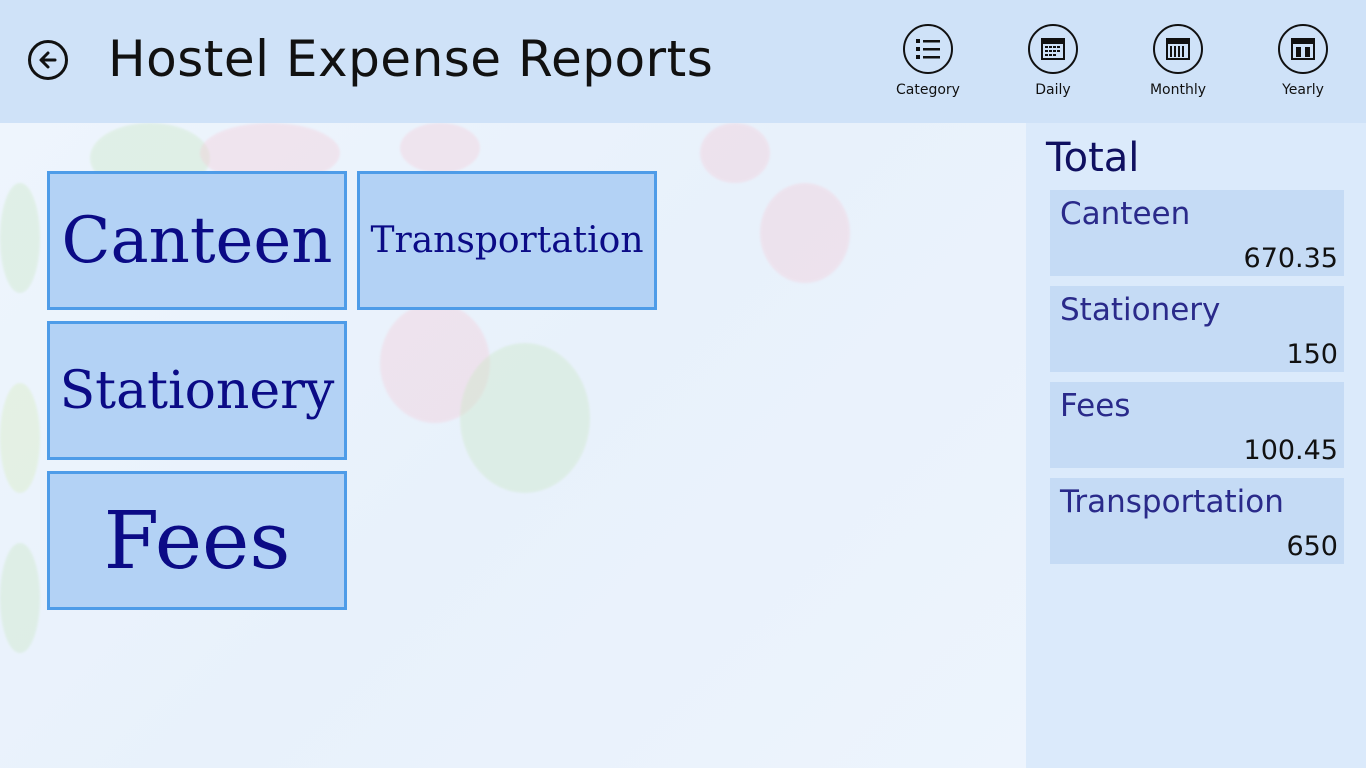 This screenshot has width=1366, height=768. Describe the element at coordinates (1303, 49) in the screenshot. I see `calendar-year-icon` at that location.